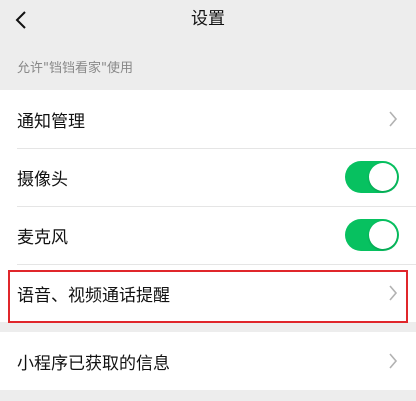  I want to click on obtained-info-label: 小程序已获取的信息, so click(93, 363).